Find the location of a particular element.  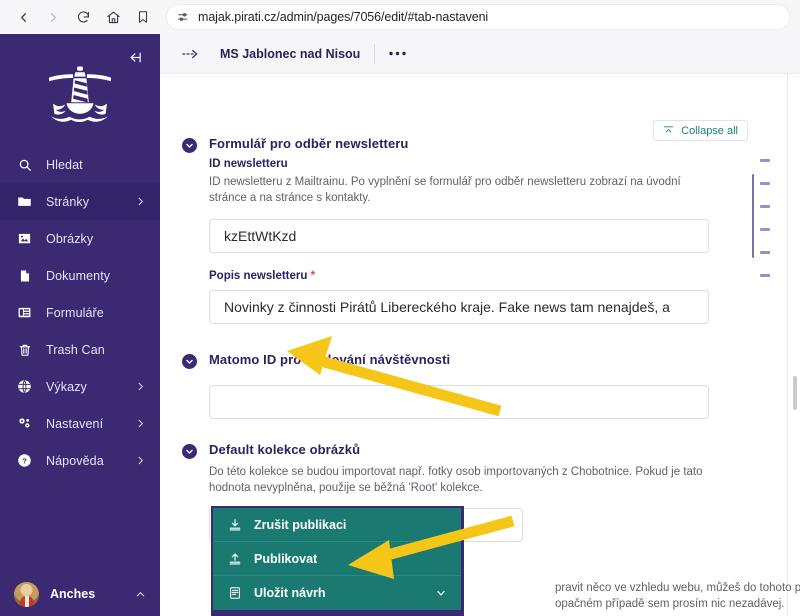

save-draft-icon is located at coordinates (235, 593).